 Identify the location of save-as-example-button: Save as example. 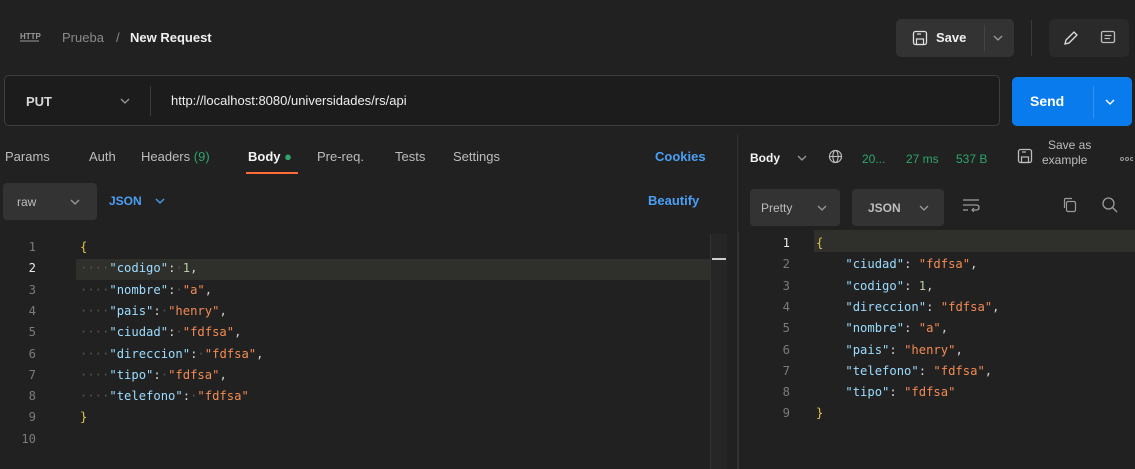
(1066, 153).